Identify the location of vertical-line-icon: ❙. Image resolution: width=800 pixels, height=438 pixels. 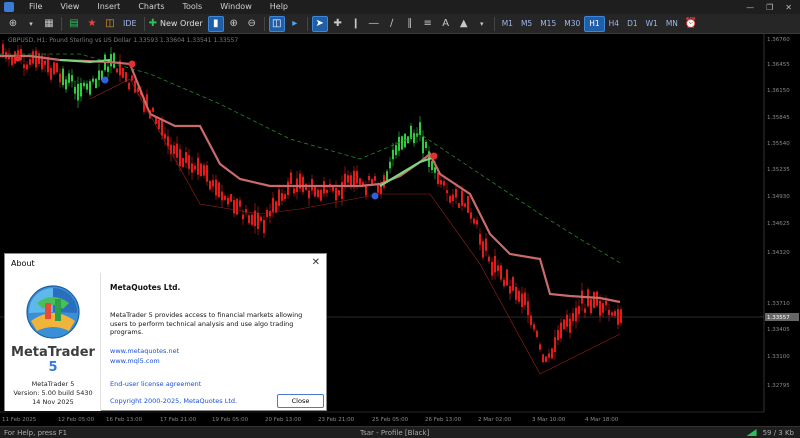
(356, 24).